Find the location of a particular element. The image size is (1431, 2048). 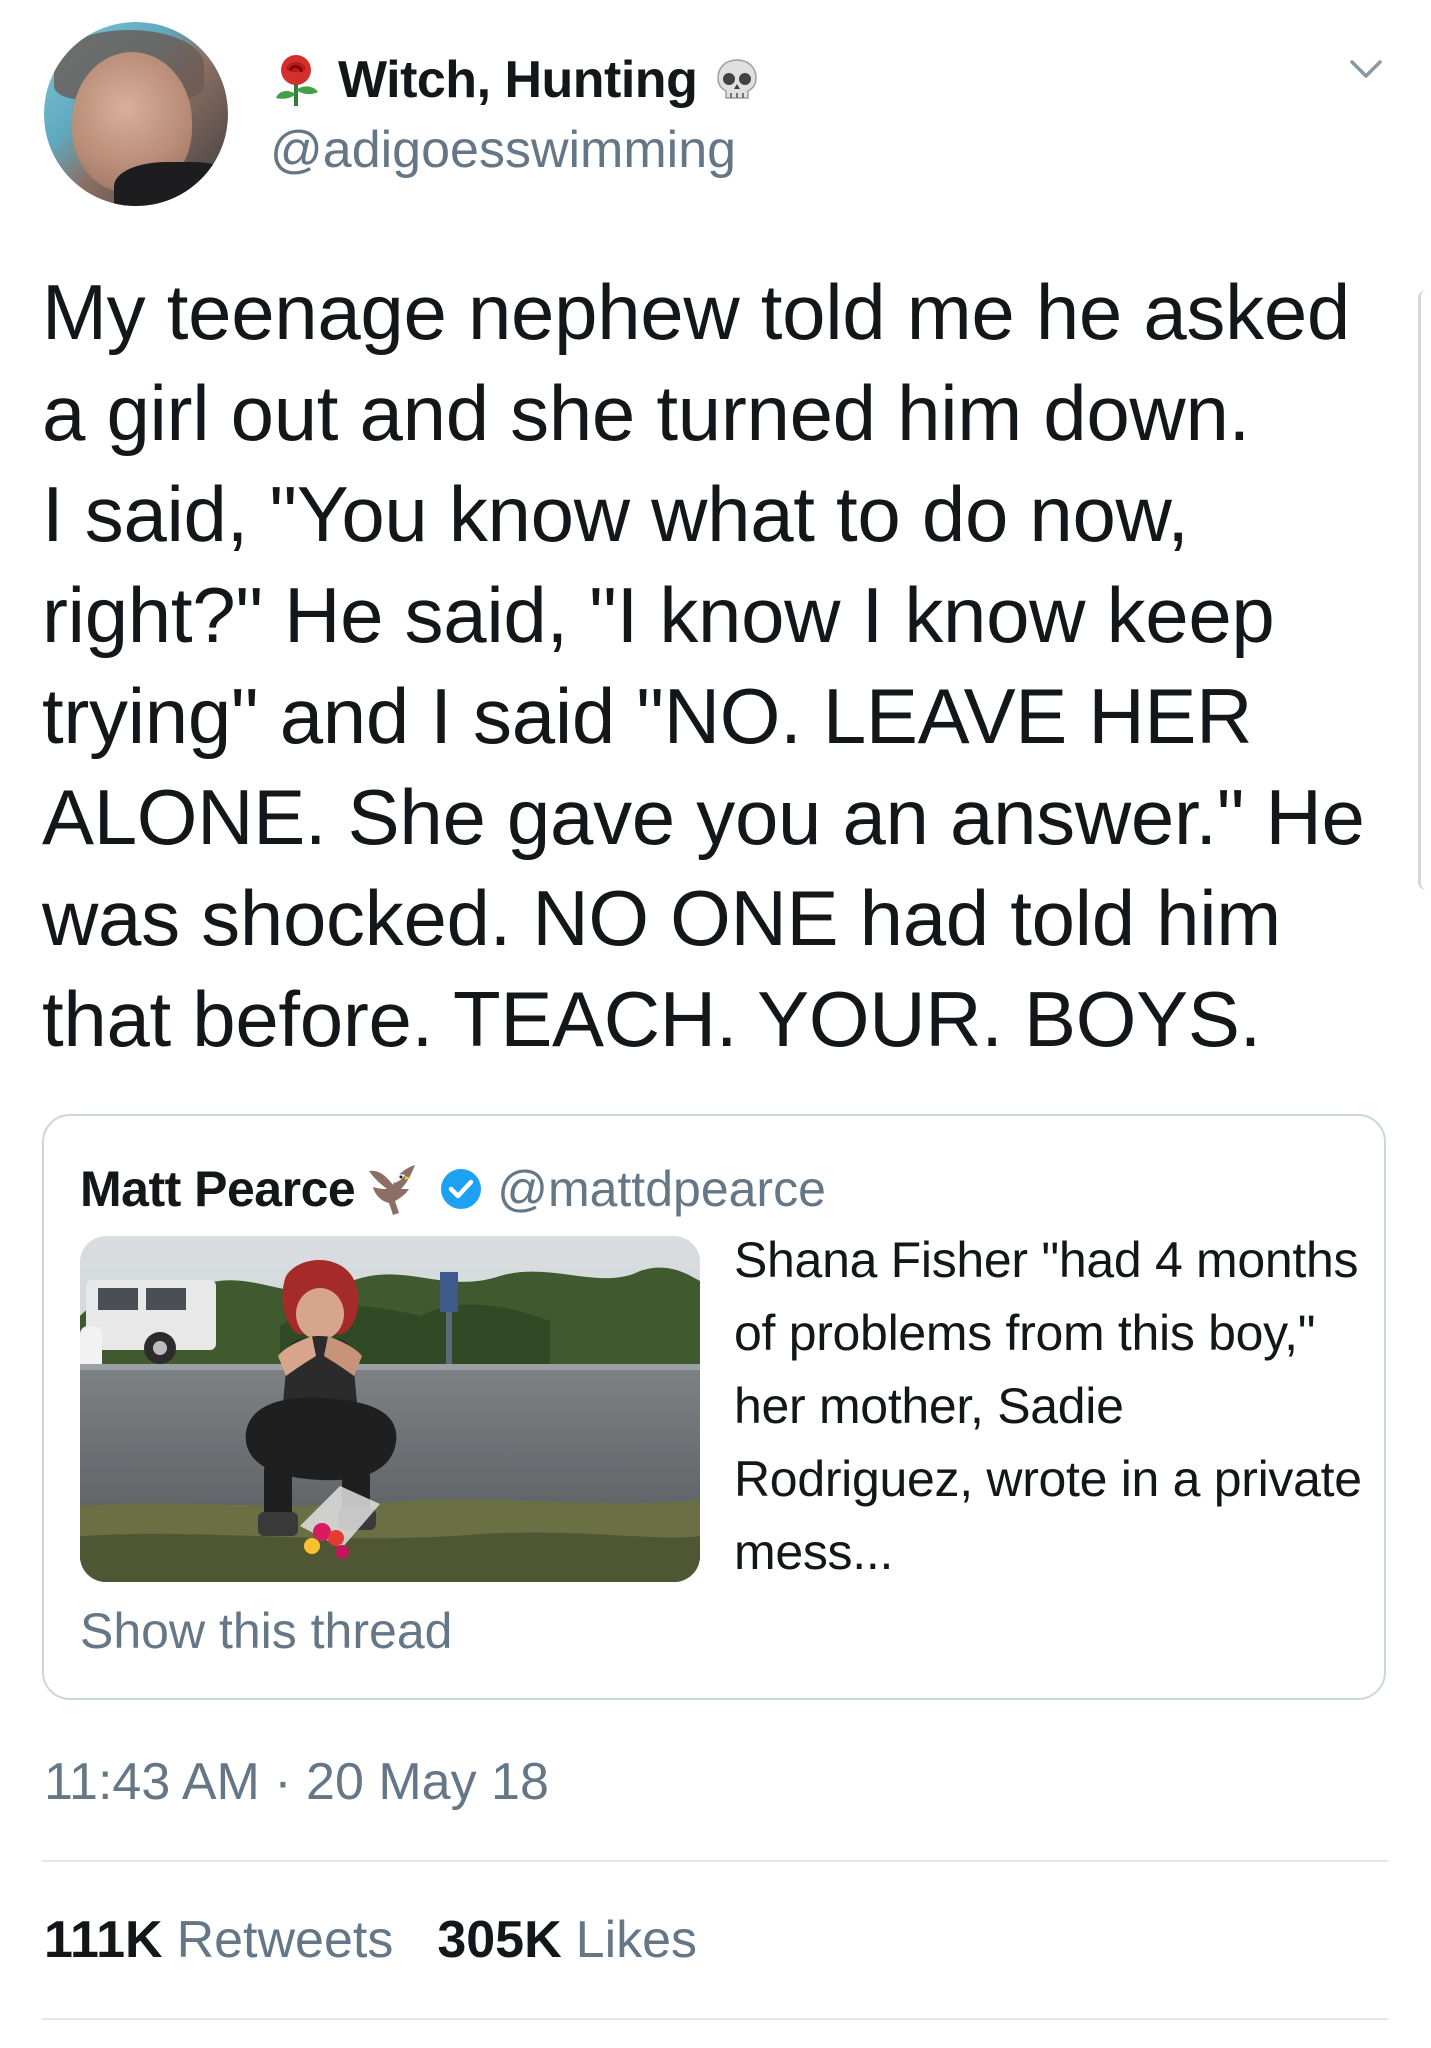

likes-stat: 305K Likes is located at coordinates (567, 1940).